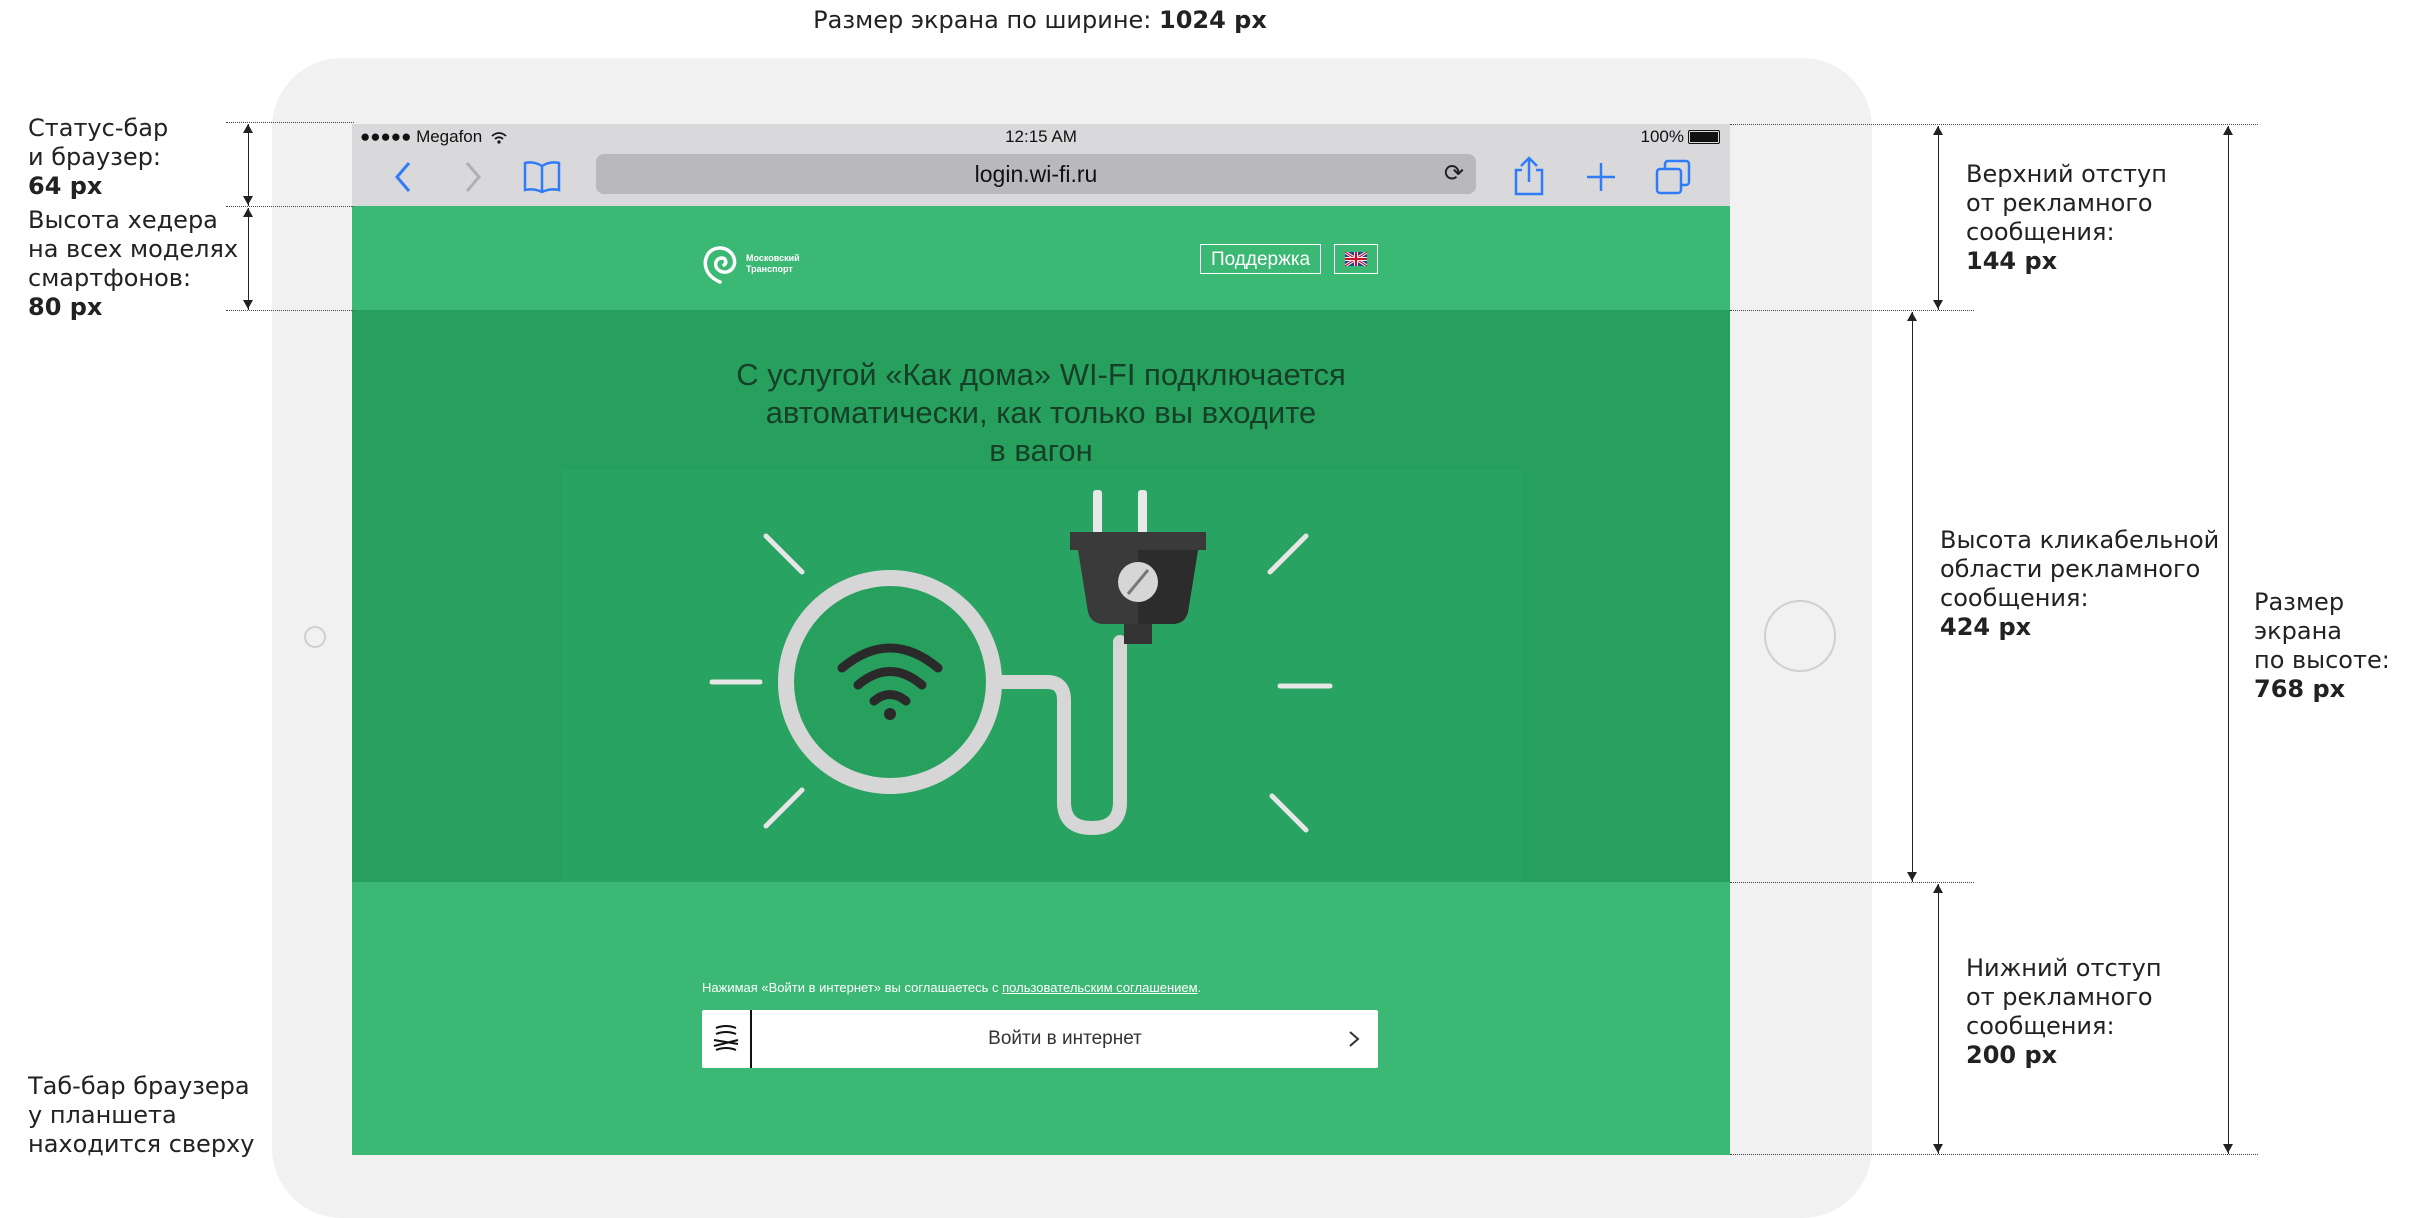 The width and height of the screenshot is (2436, 1218). What do you see at coordinates (65, 186) in the screenshot?
I see `annotation-statusbar-value: 64 px` at bounding box center [65, 186].